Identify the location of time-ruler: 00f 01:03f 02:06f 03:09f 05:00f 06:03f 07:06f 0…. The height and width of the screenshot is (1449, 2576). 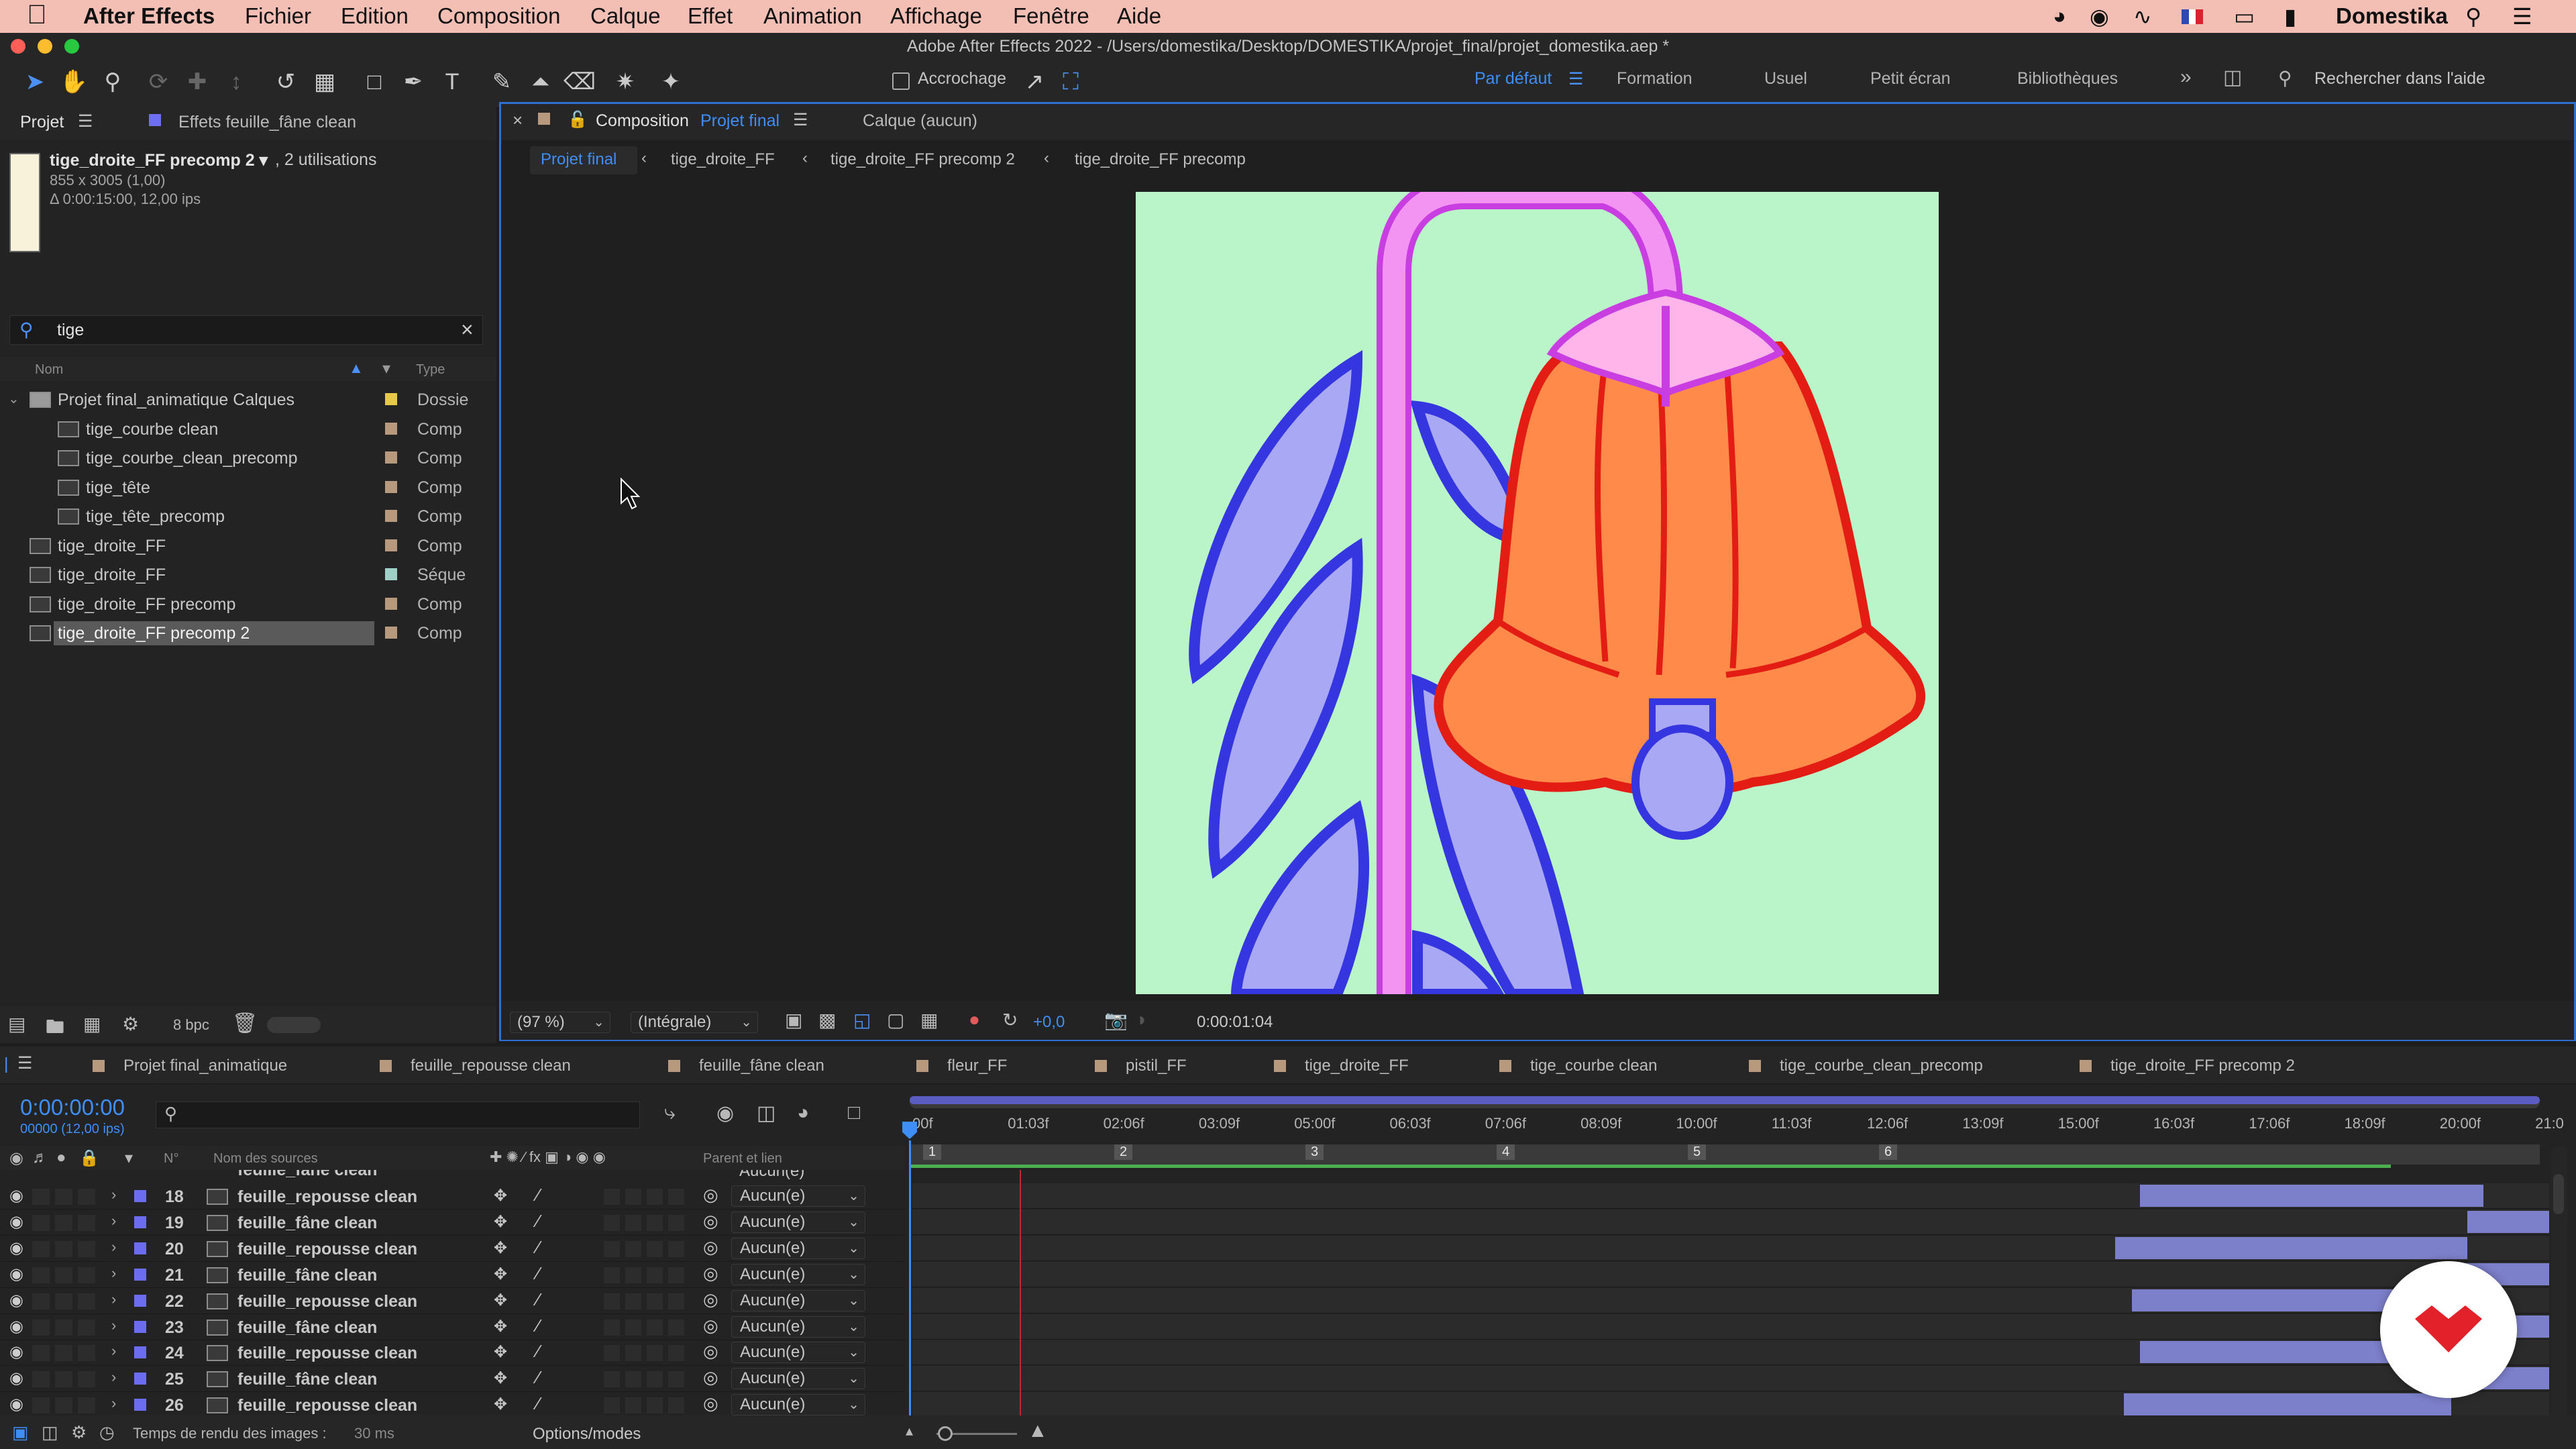
(1735, 1132).